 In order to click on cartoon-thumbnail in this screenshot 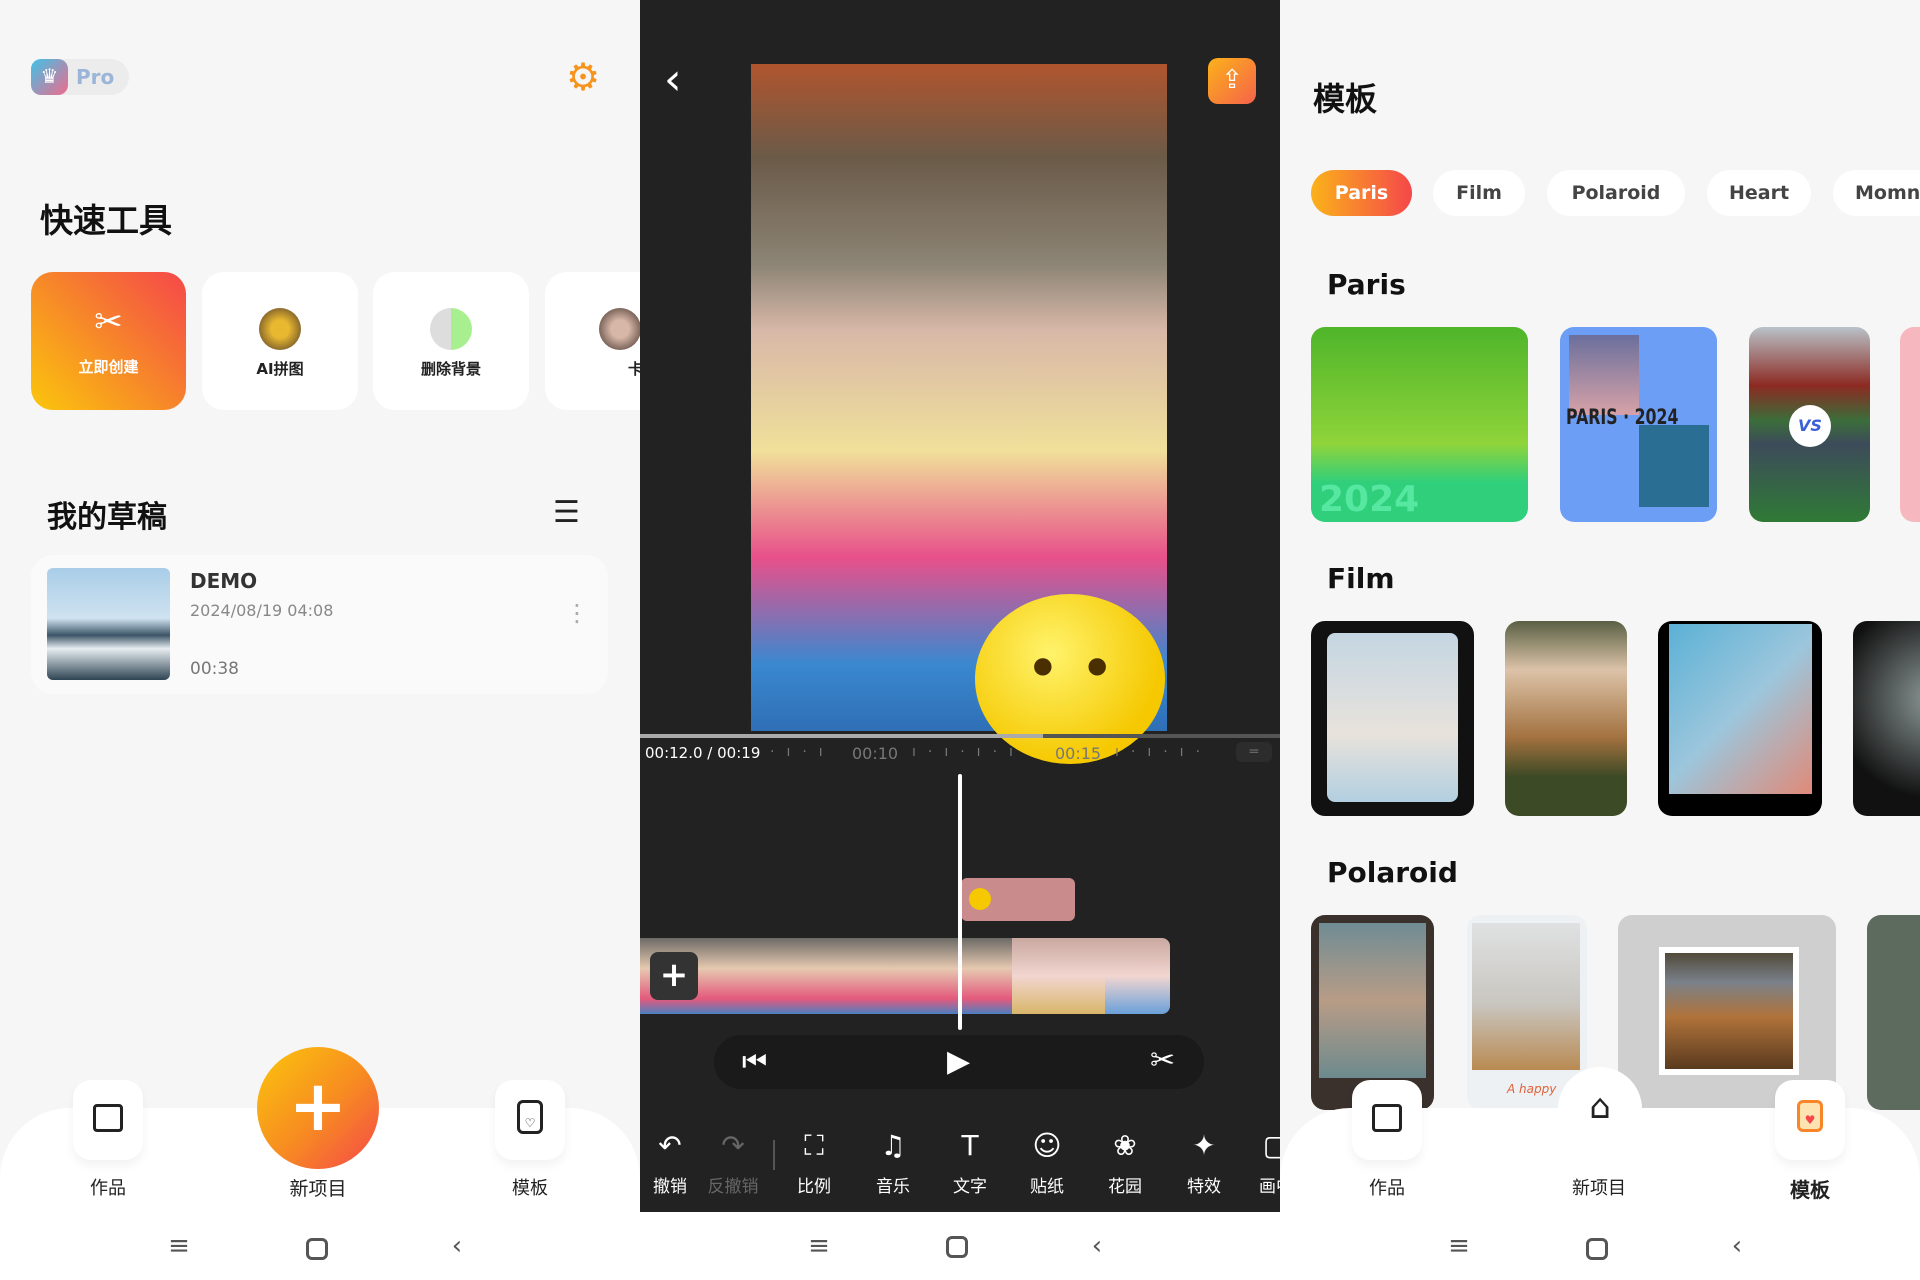, I will do `click(619, 329)`.